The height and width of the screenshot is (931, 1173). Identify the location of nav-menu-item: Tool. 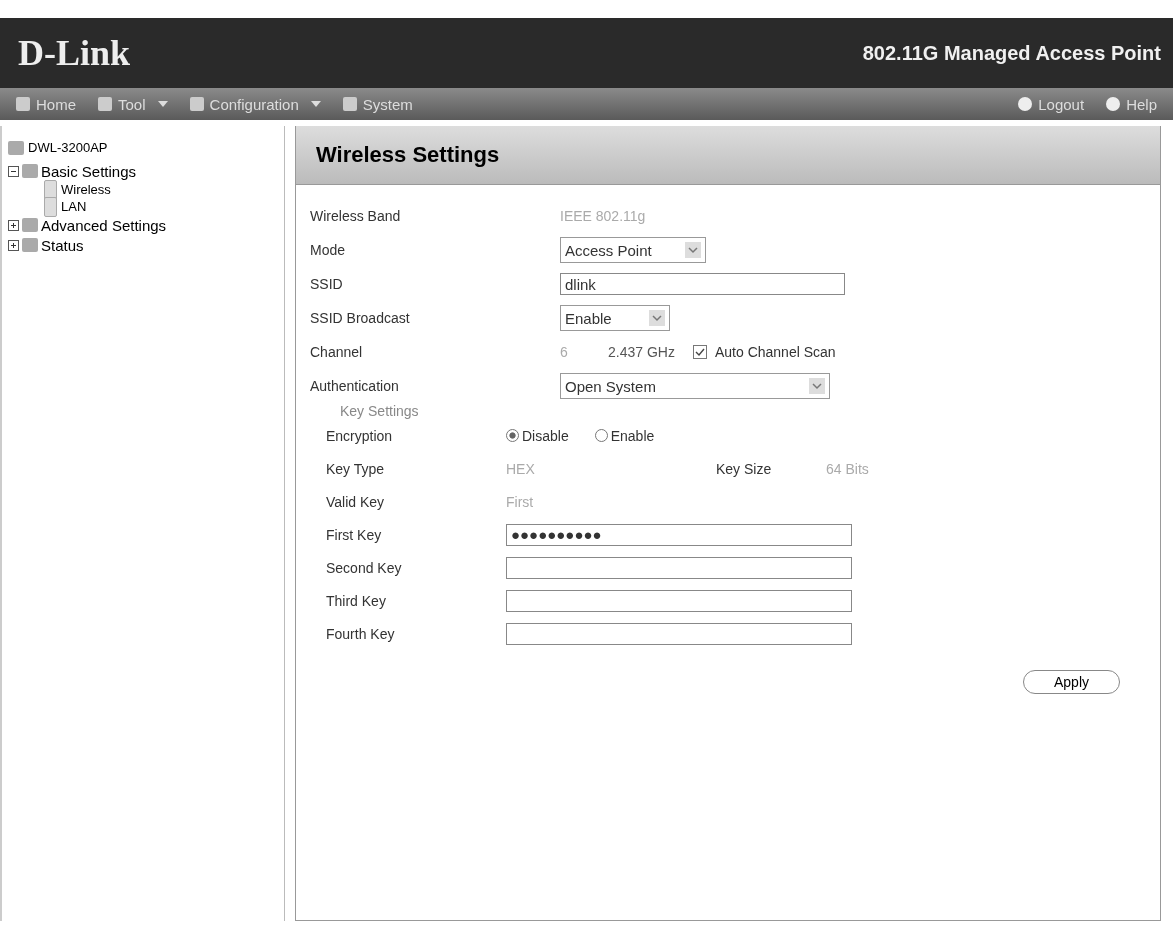
(133, 104).